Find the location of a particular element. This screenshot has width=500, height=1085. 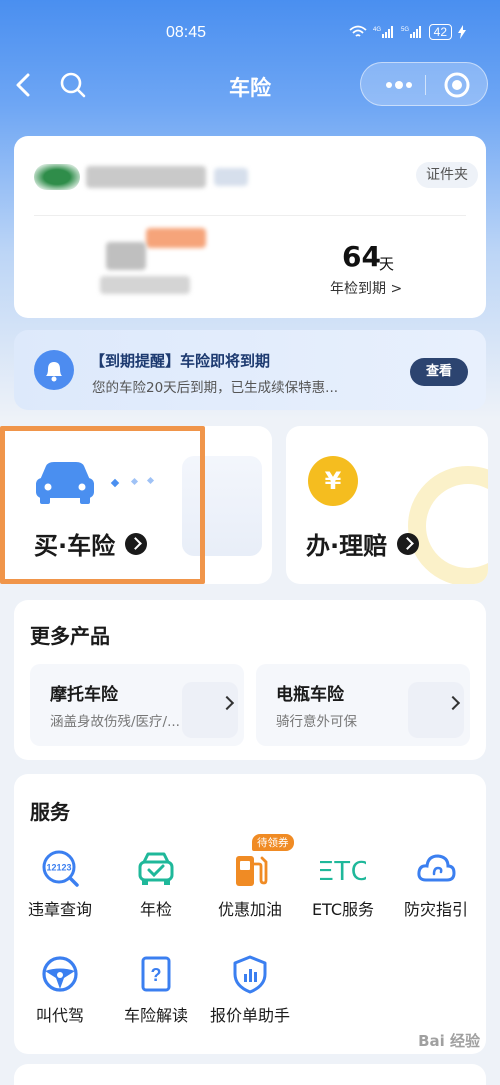

coupon-badge: 待领券 is located at coordinates (273, 842).